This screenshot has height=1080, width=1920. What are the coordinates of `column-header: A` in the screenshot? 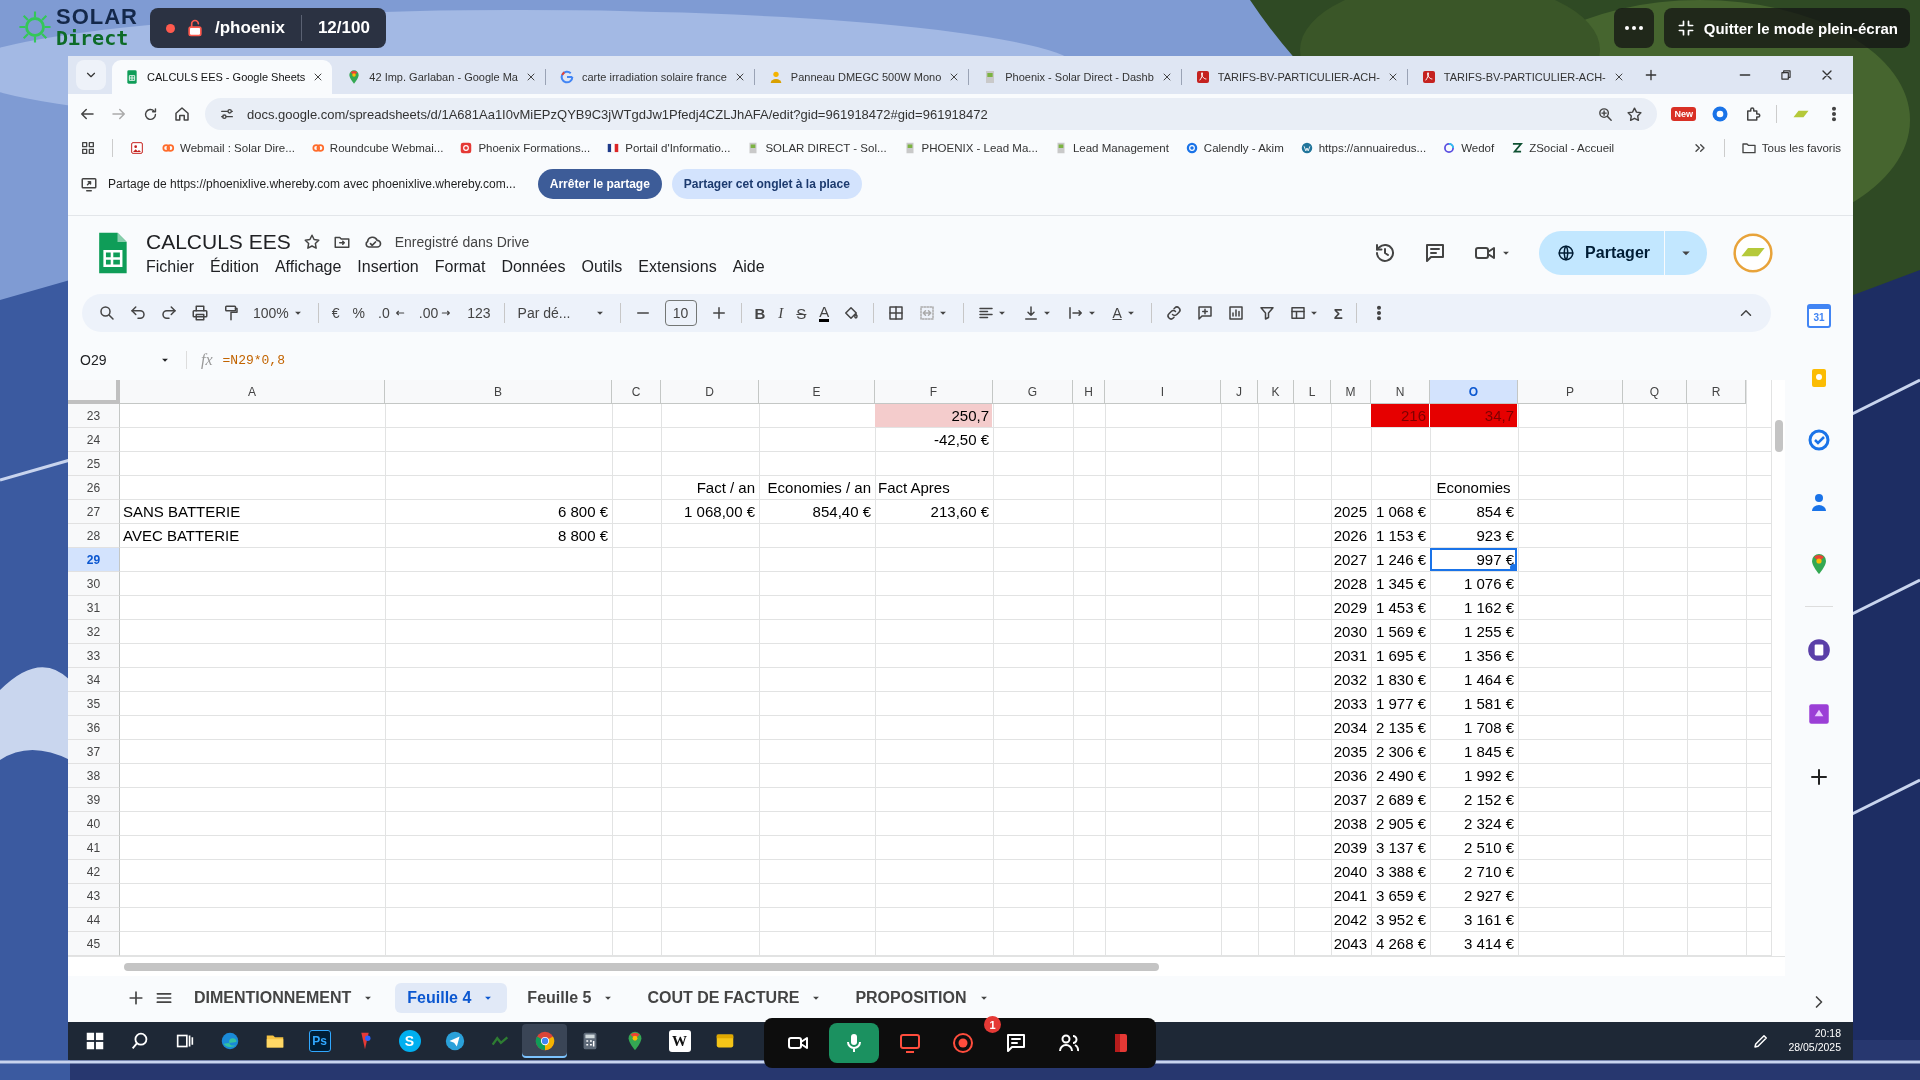 It's located at (252, 392).